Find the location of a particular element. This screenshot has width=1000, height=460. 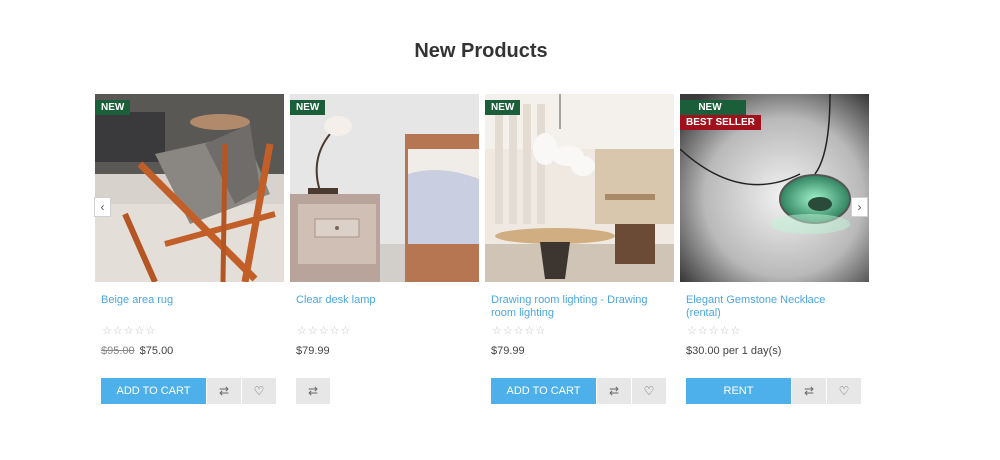

current-price: $30.00 per 1 day(s) is located at coordinates (734, 351).